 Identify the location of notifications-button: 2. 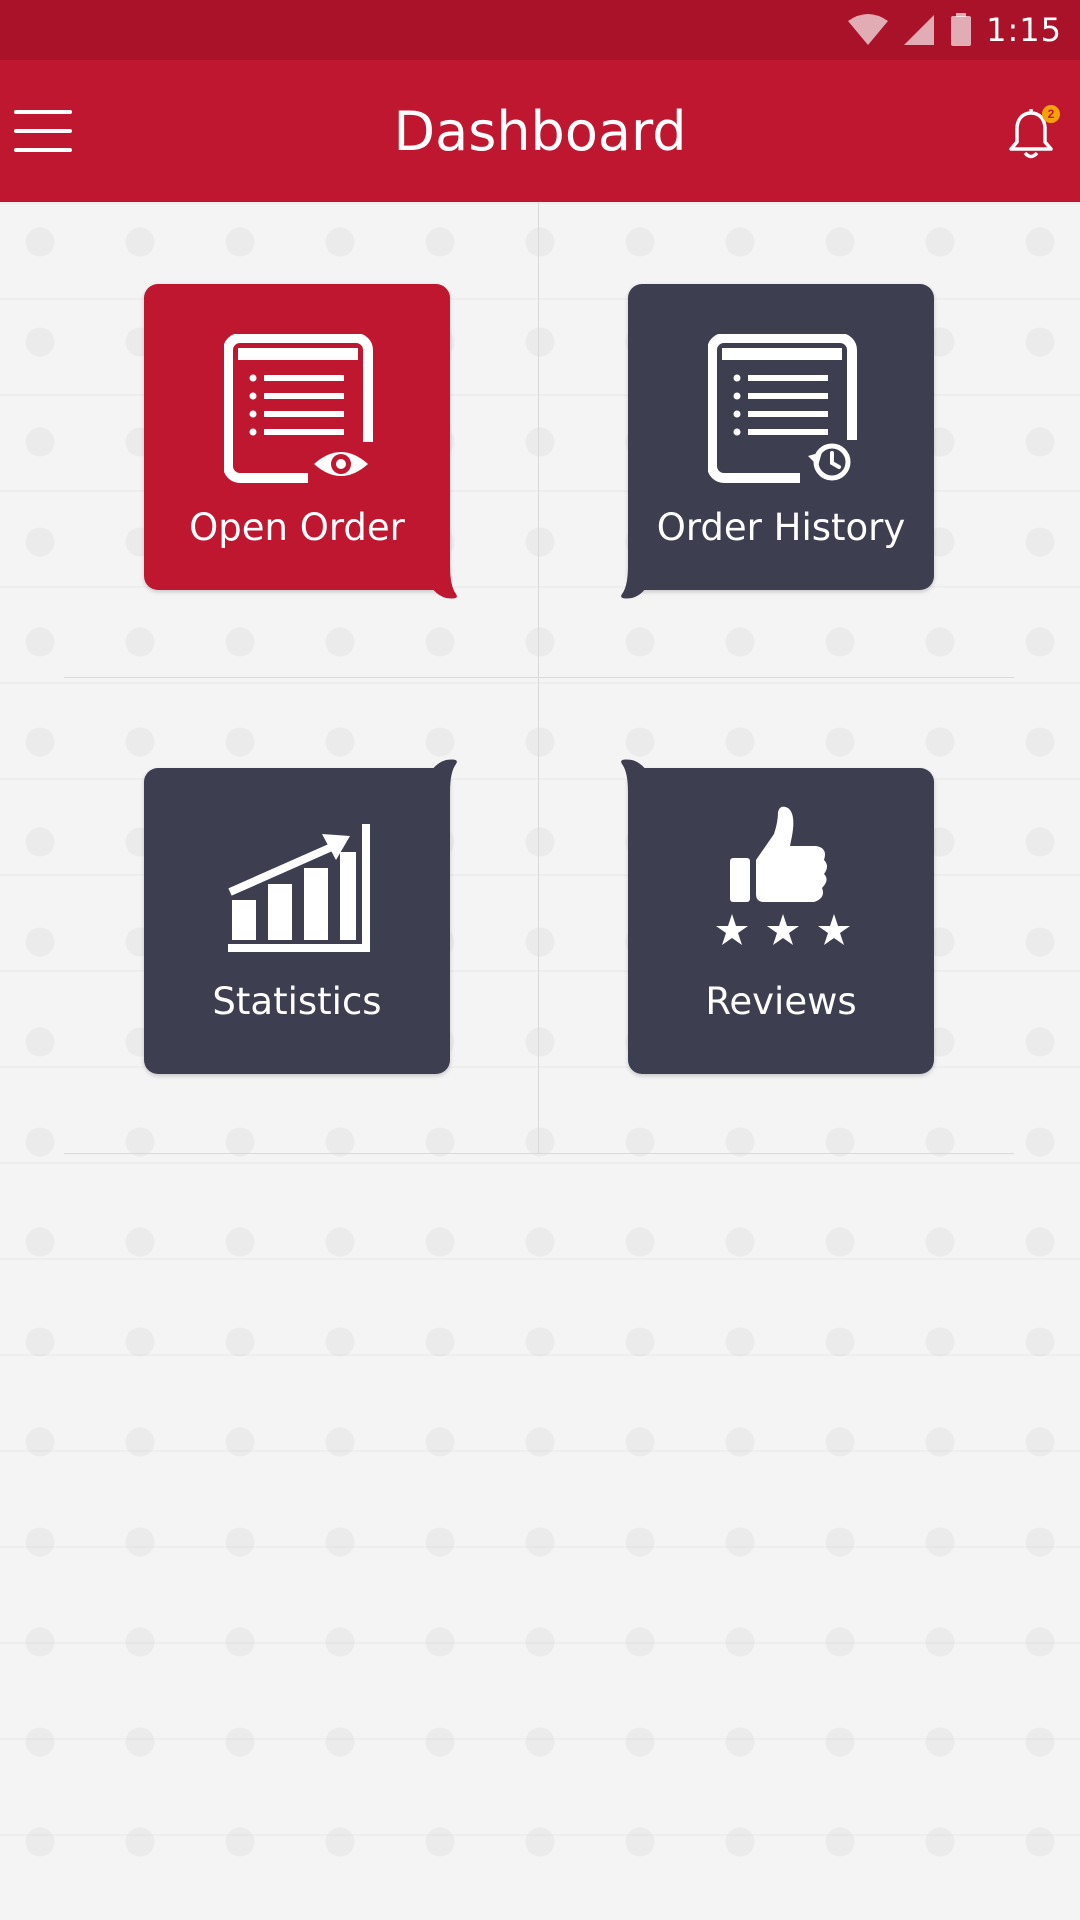
(1032, 135).